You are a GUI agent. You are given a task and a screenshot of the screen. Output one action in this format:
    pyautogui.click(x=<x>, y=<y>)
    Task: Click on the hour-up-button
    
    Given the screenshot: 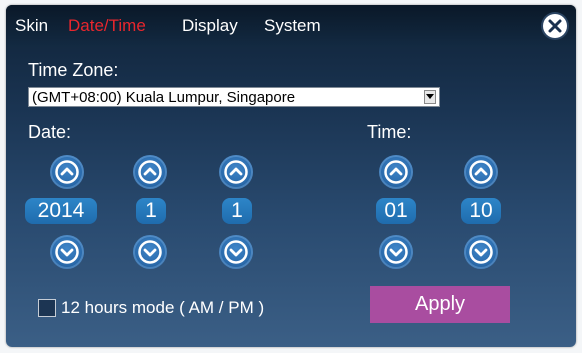 What is the action you would take?
    pyautogui.click(x=396, y=172)
    